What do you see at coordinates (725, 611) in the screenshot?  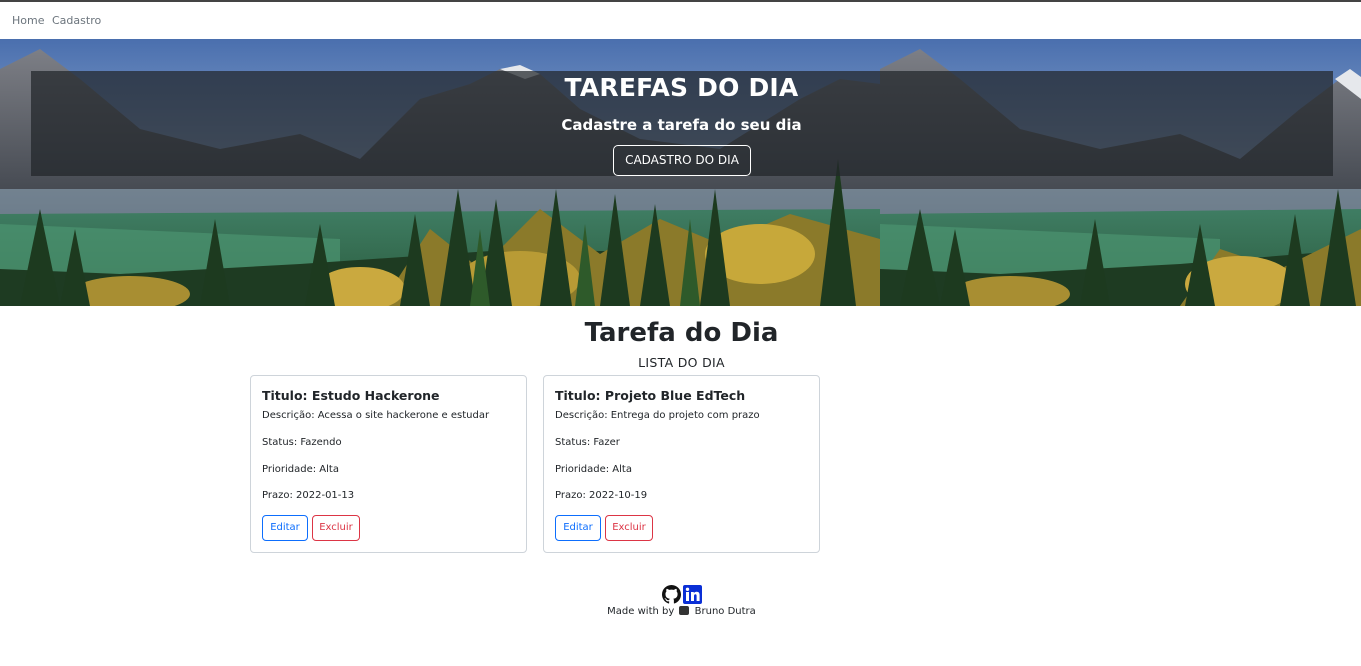 I see `footer-author: Bruno Dutra` at bounding box center [725, 611].